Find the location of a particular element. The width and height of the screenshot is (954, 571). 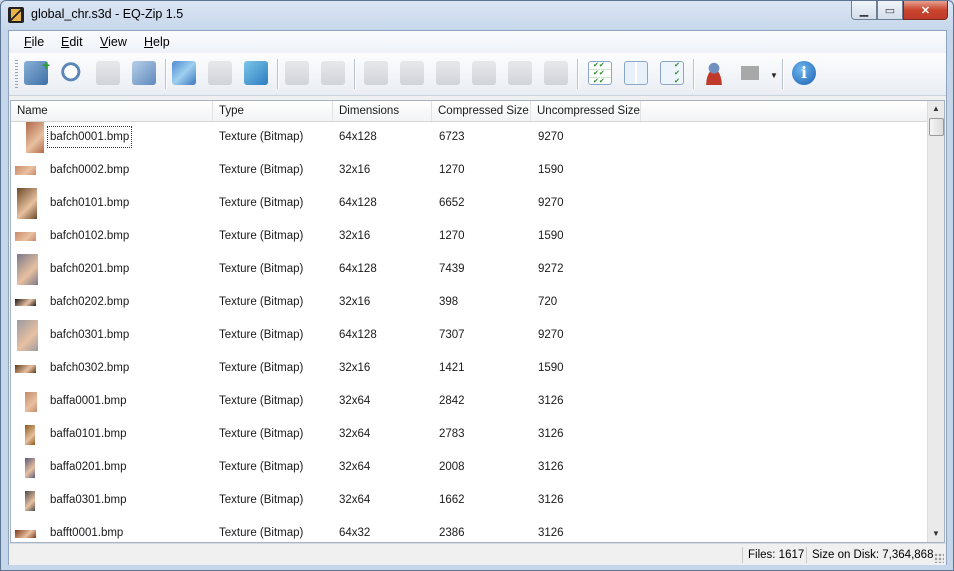

close-button: ✕ is located at coordinates (925, 10).